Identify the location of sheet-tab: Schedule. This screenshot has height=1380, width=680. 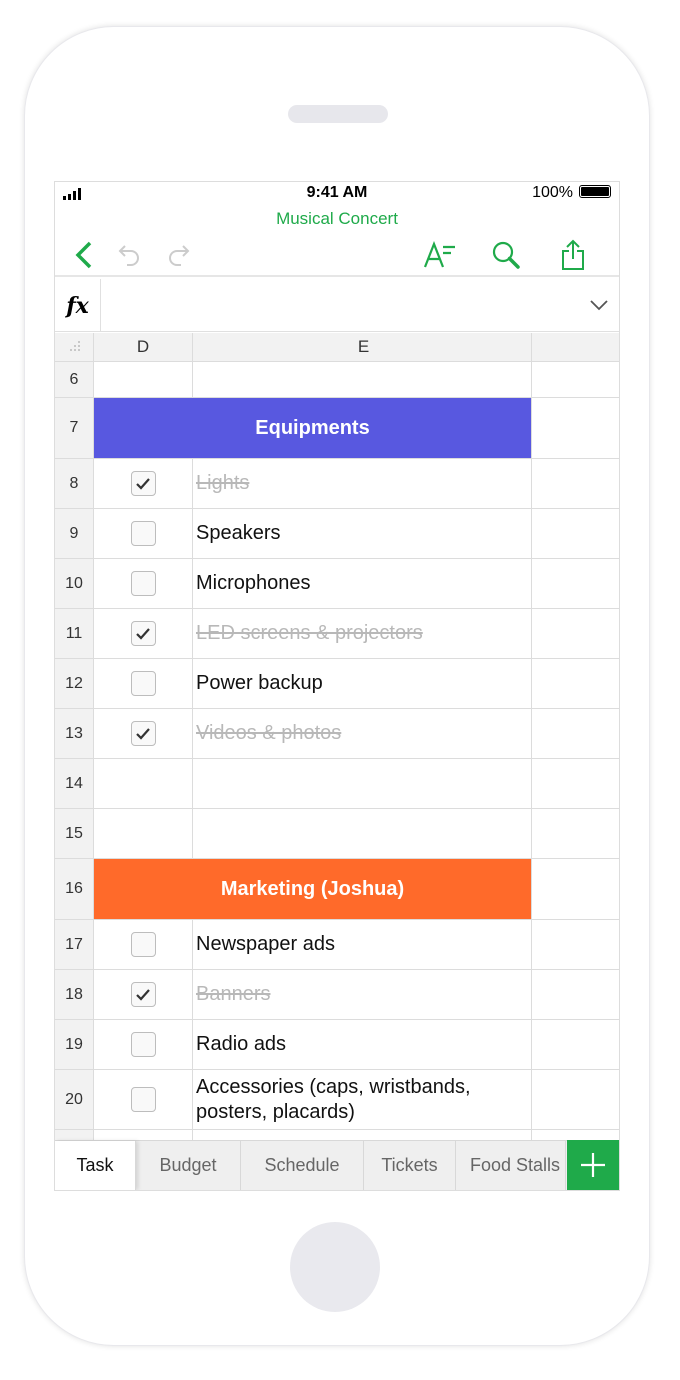
(302, 1165).